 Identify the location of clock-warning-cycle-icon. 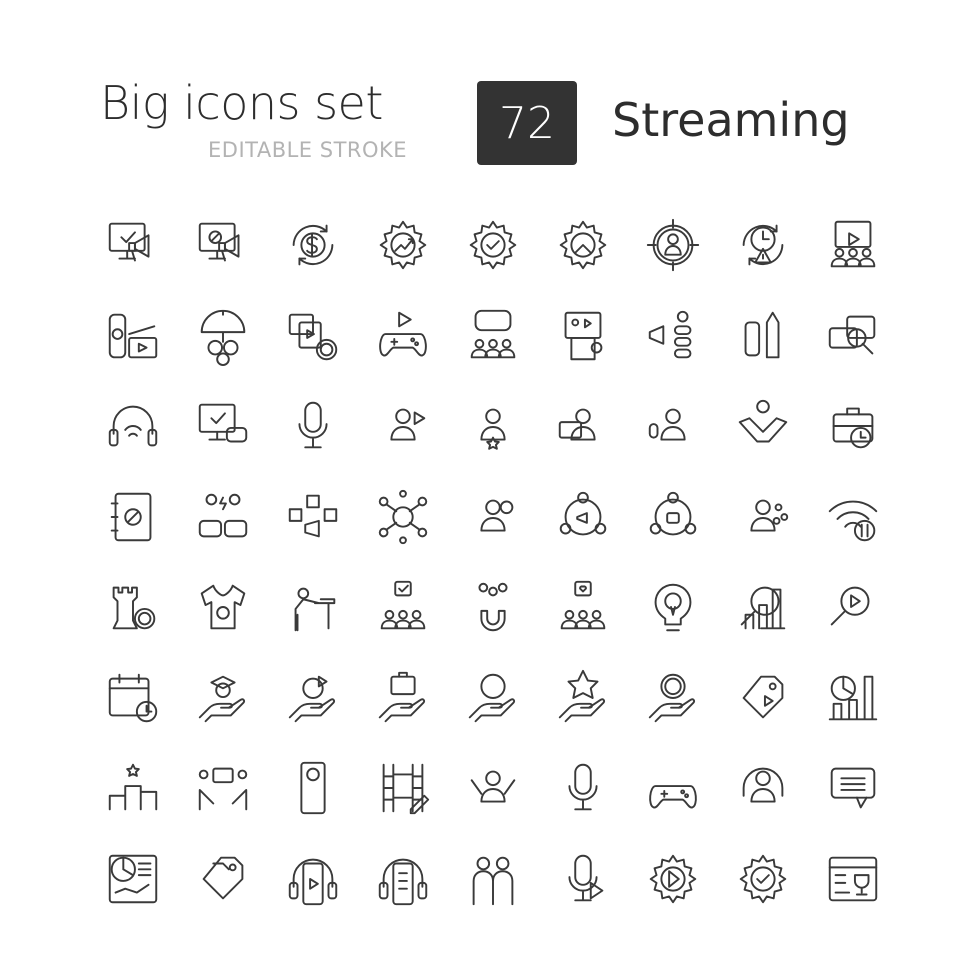
(763, 245).